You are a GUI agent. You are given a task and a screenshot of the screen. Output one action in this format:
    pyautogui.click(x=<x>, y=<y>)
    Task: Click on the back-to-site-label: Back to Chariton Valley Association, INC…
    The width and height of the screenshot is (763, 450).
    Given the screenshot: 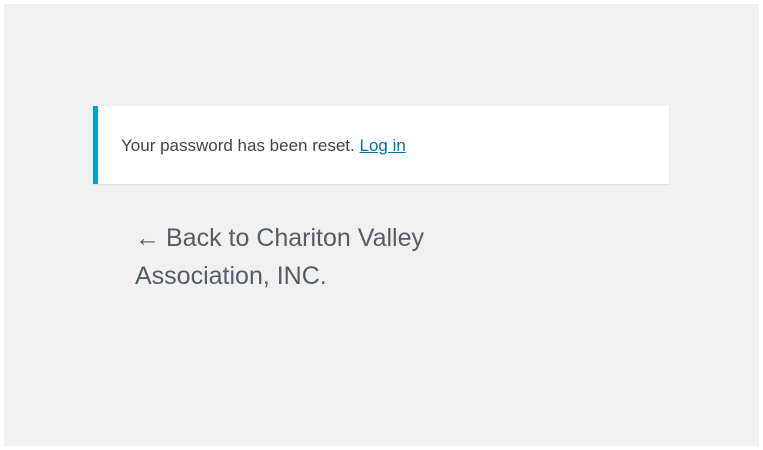 What is the action you would take?
    pyautogui.click(x=279, y=257)
    